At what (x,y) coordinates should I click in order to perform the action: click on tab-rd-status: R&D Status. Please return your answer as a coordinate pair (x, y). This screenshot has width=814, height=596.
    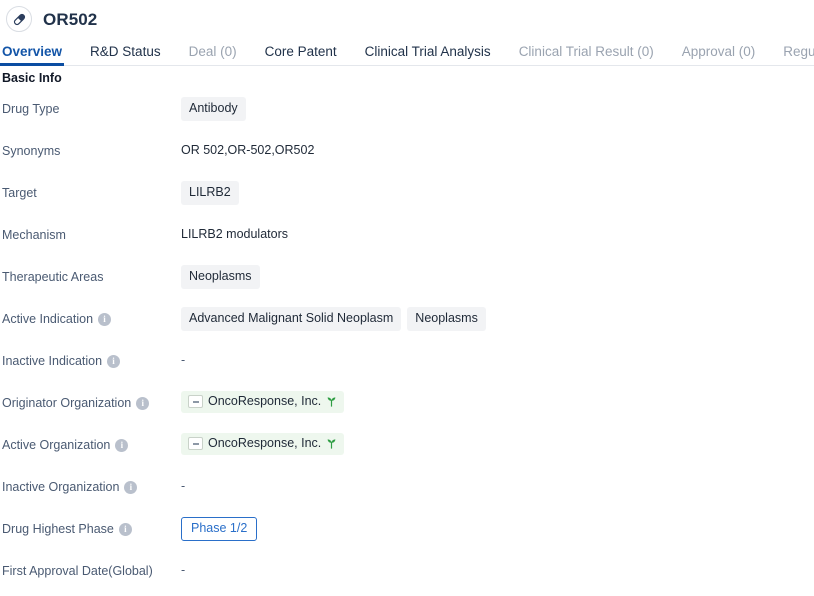
    Looking at the image, I should click on (125, 55).